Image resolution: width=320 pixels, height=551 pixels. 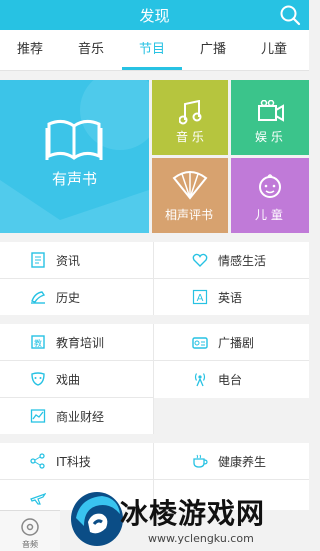 I want to click on tab-kids: 儿童, so click(x=274, y=50).